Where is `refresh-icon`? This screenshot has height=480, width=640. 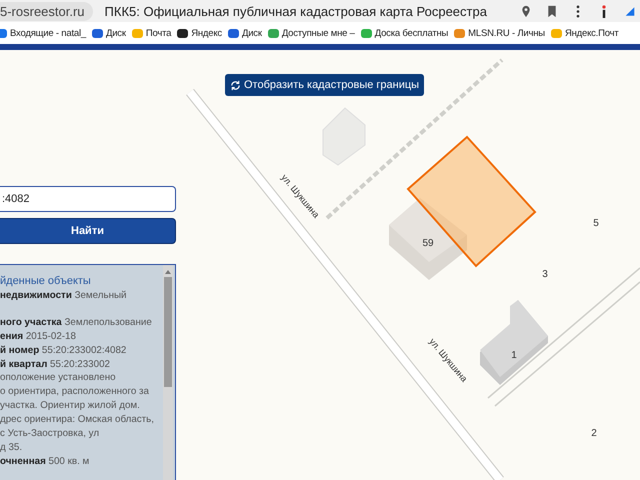
refresh-icon is located at coordinates (235, 85).